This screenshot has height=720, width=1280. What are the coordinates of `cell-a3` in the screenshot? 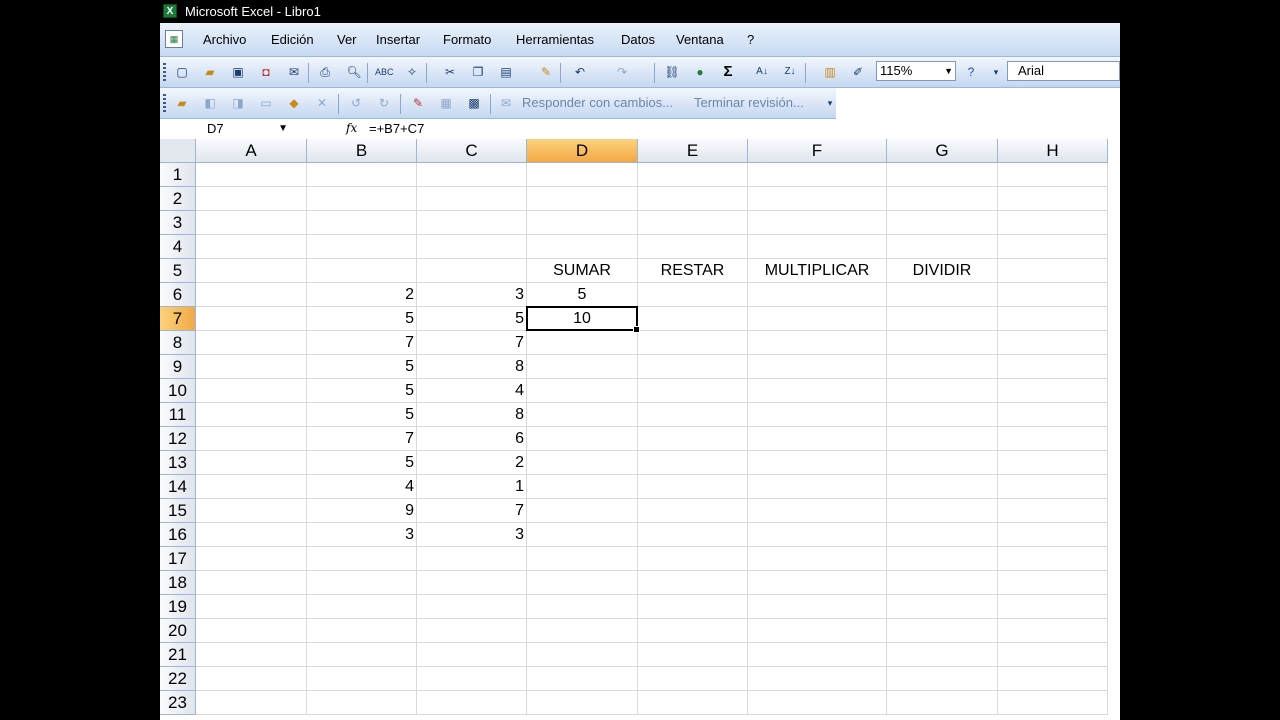 It's located at (251, 223).